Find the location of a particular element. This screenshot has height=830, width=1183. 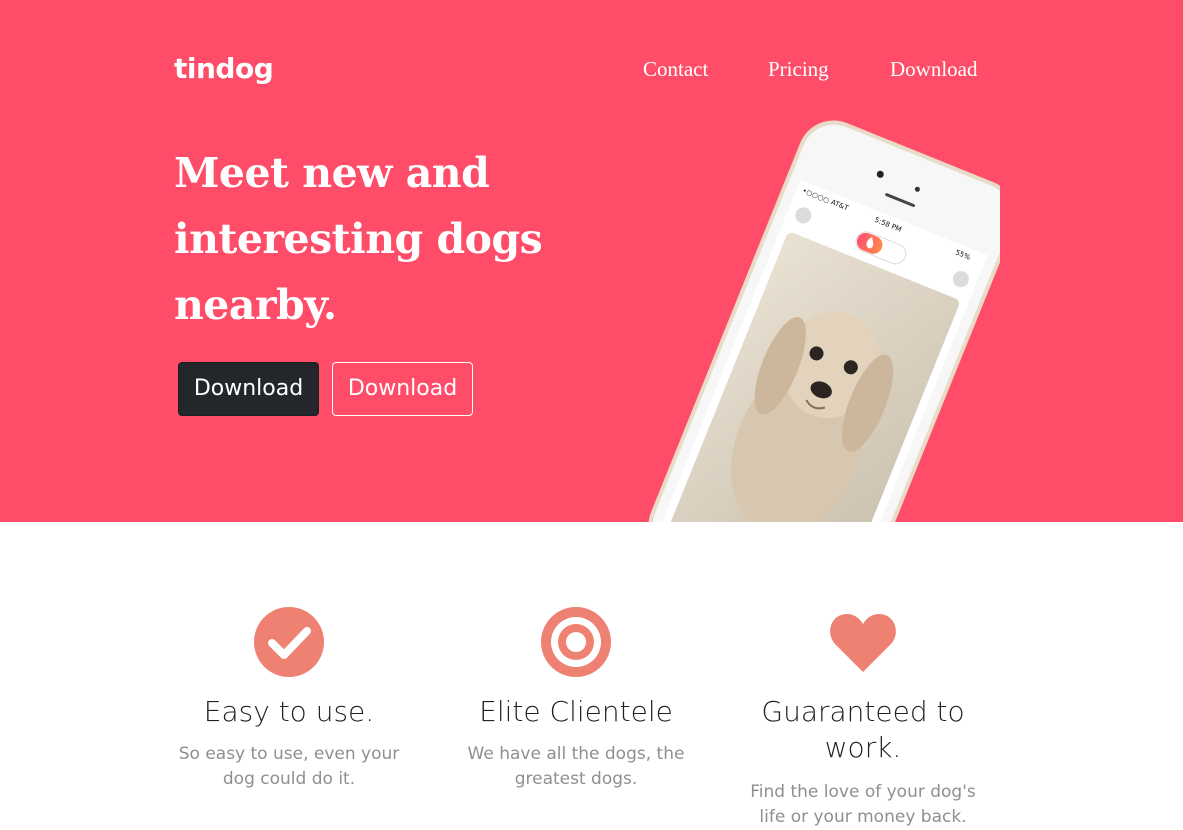

nav-contact-link: Contact is located at coordinates (675, 69).